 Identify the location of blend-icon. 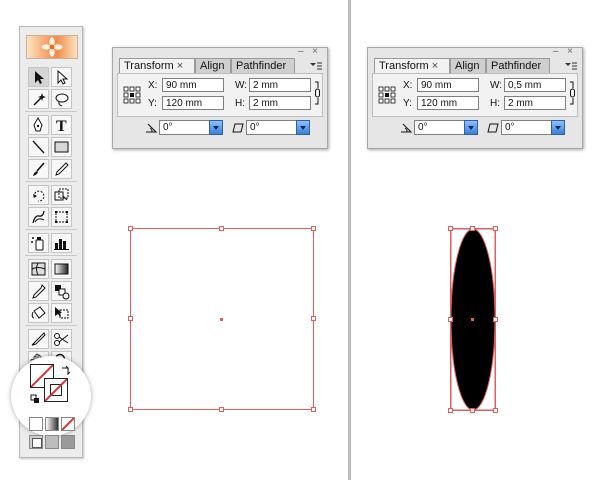
(62, 292).